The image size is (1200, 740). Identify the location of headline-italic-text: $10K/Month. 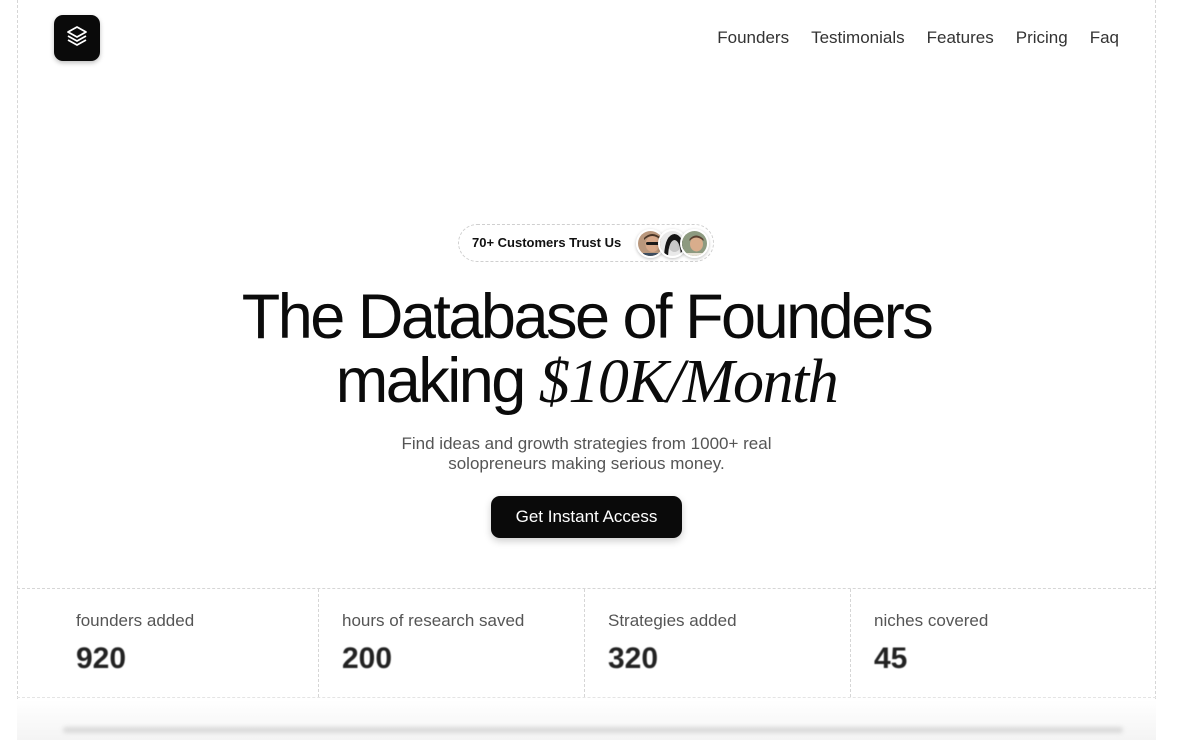
(688, 382).